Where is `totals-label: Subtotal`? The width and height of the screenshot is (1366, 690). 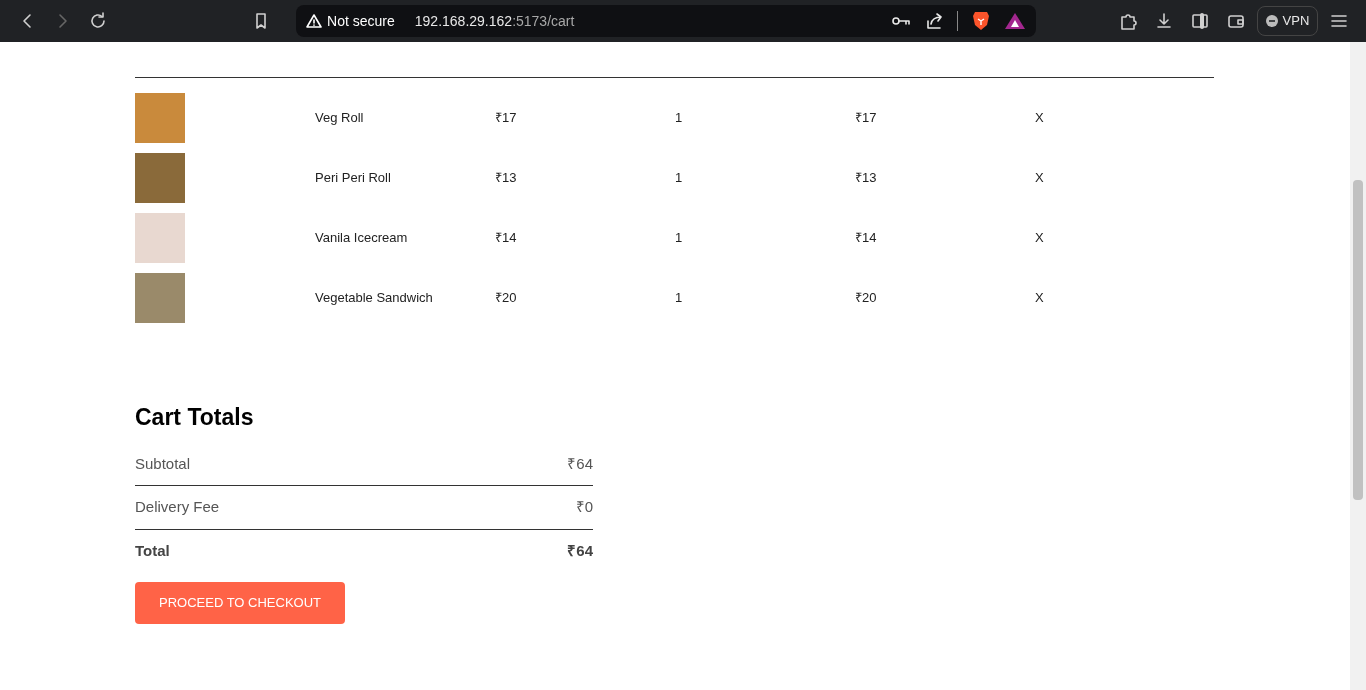 totals-label: Subtotal is located at coordinates (163, 463).